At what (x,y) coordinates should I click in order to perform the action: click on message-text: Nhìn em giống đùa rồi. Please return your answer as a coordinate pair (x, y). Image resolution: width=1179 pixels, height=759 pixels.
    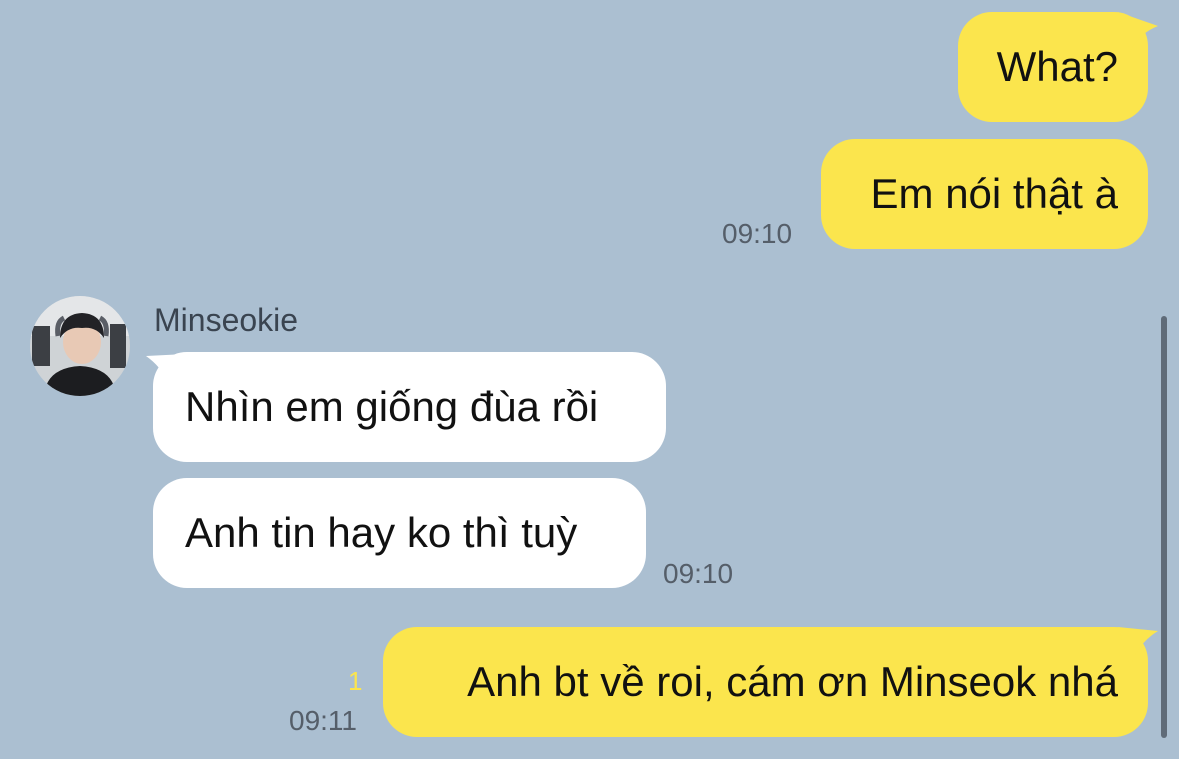
    Looking at the image, I should click on (392, 406).